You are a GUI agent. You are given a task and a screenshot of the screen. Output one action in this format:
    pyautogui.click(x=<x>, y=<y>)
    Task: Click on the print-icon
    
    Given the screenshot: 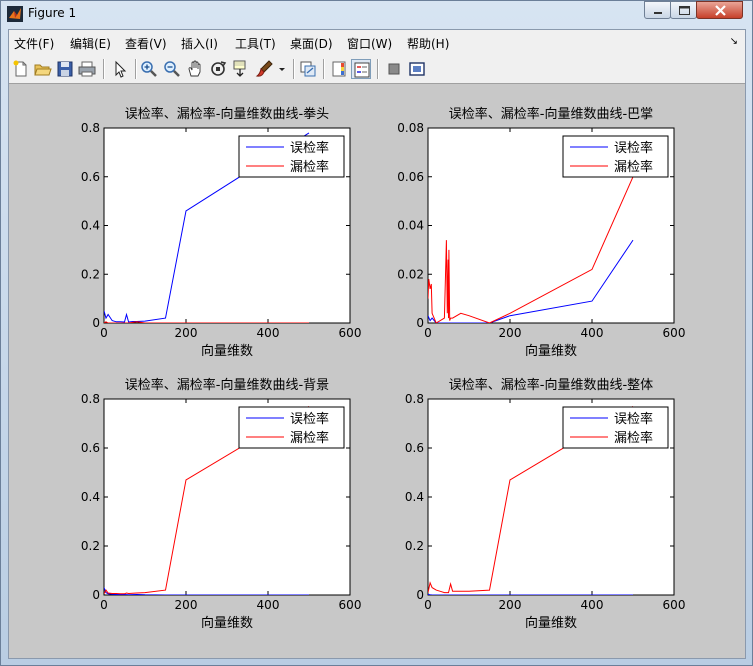 What is the action you would take?
    pyautogui.click(x=87, y=69)
    